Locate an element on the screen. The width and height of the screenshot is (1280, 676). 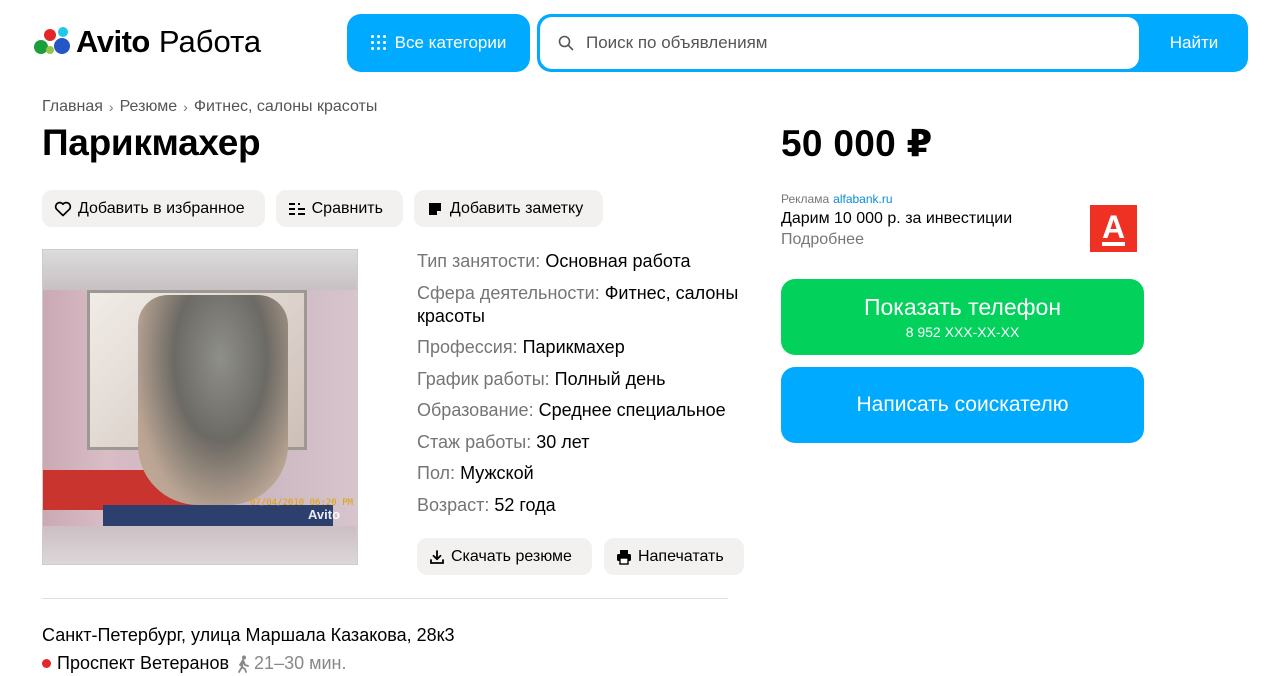
ad-label: Реклама alfabank.ru is located at coordinates (837, 199).